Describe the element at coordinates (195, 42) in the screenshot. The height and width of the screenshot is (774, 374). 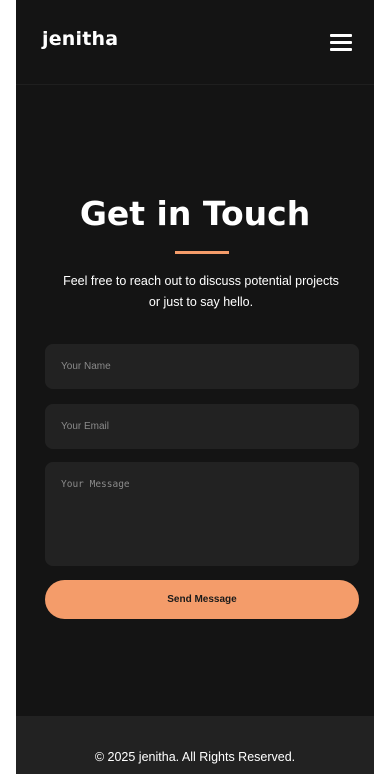
I see `navbar: jenitha` at that location.